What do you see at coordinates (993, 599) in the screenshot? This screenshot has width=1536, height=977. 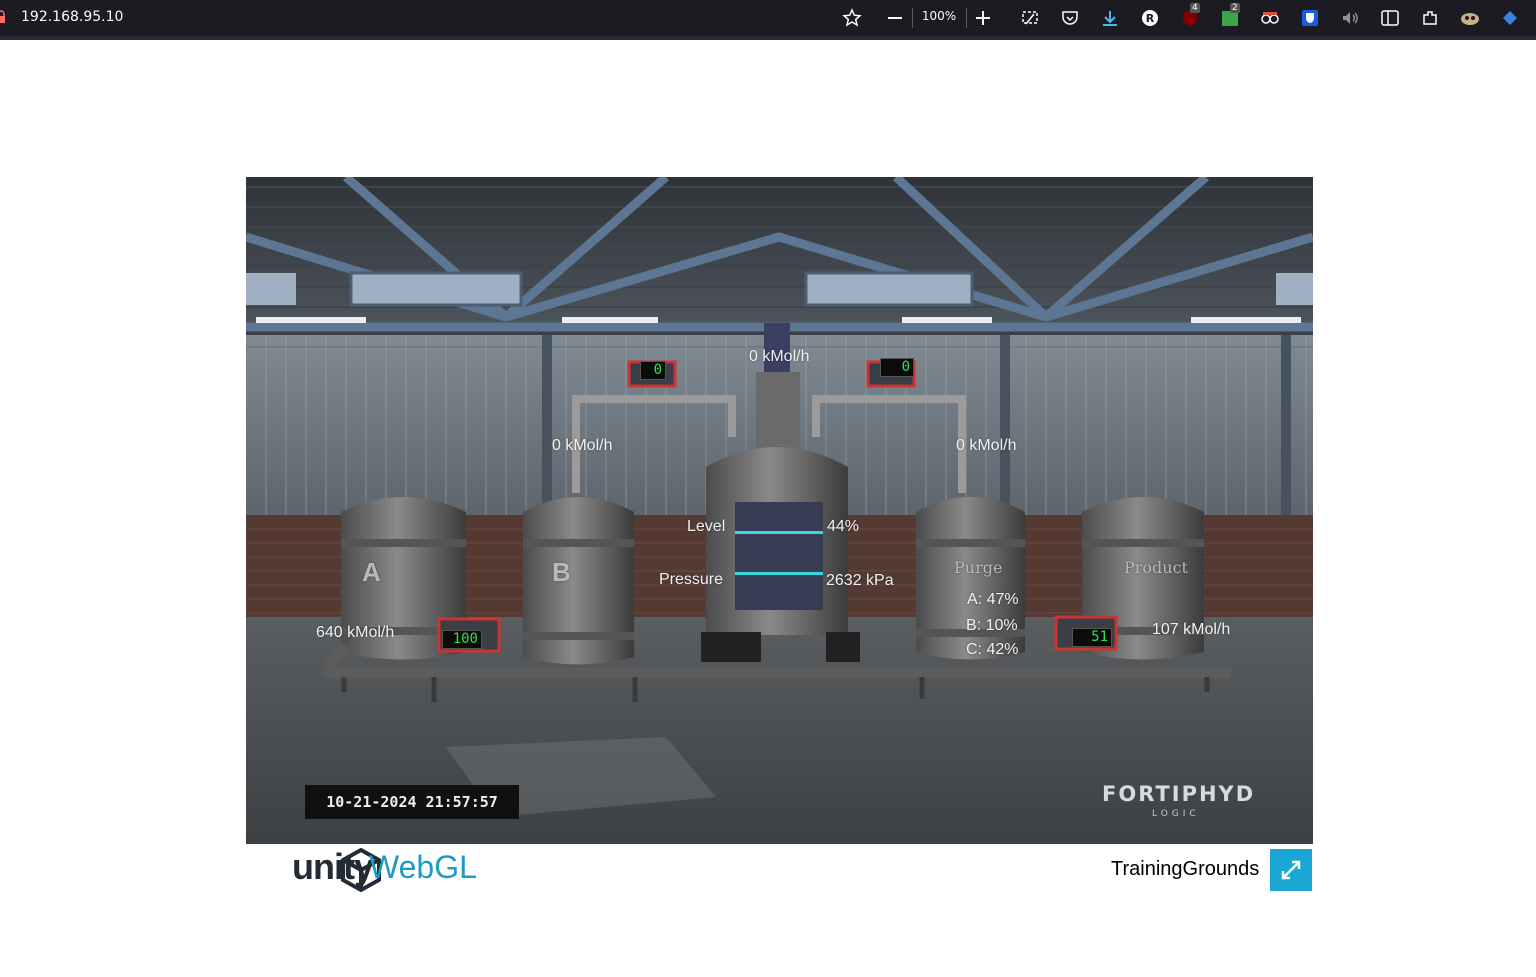 I see `purge-composition-a: A: 47%` at bounding box center [993, 599].